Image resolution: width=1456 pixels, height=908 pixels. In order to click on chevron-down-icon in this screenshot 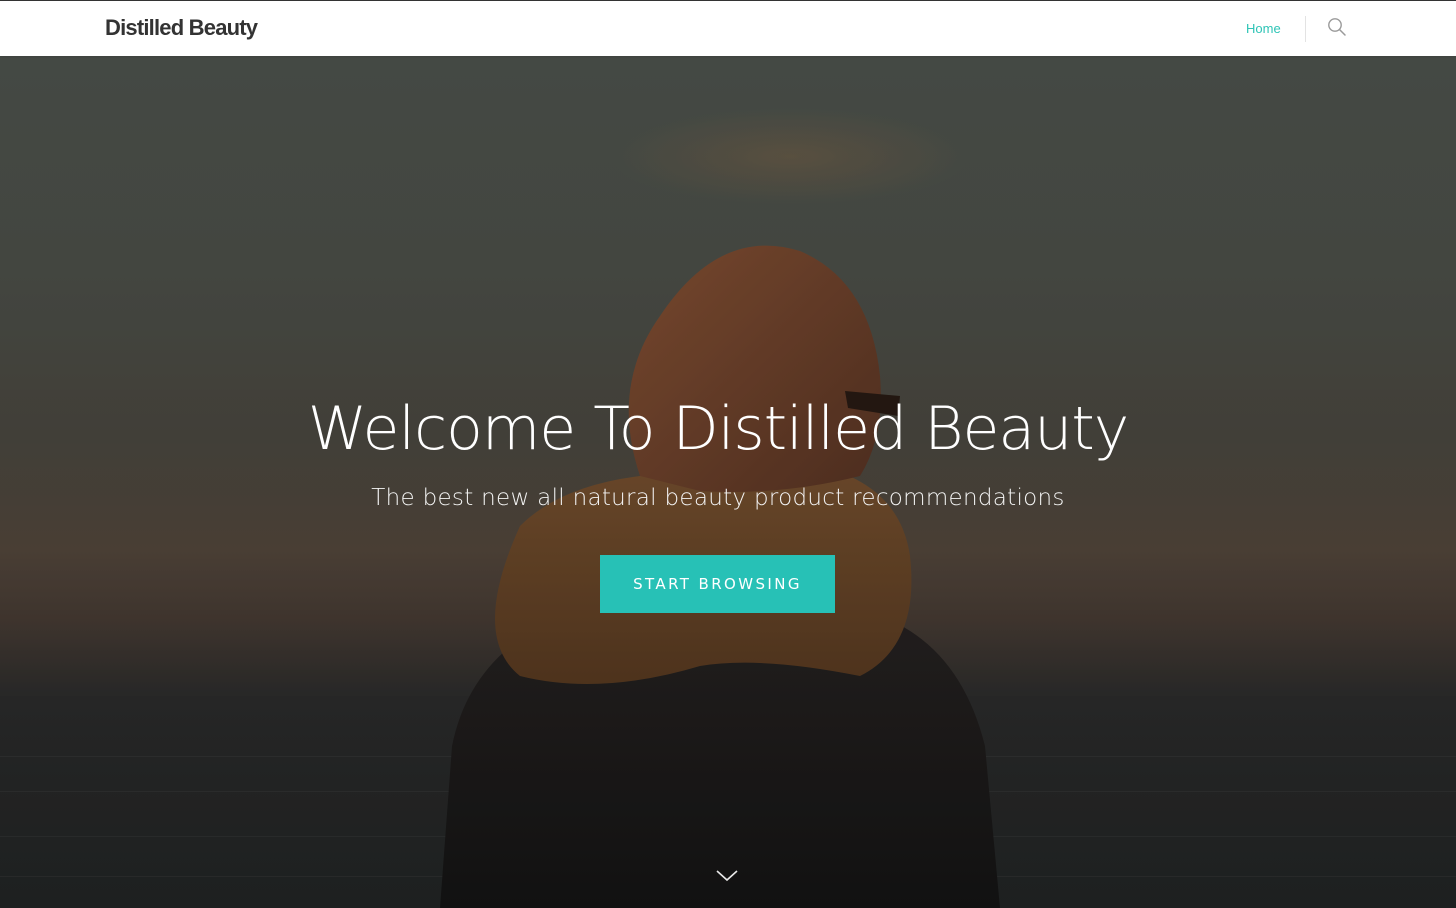, I will do `click(727, 876)`.